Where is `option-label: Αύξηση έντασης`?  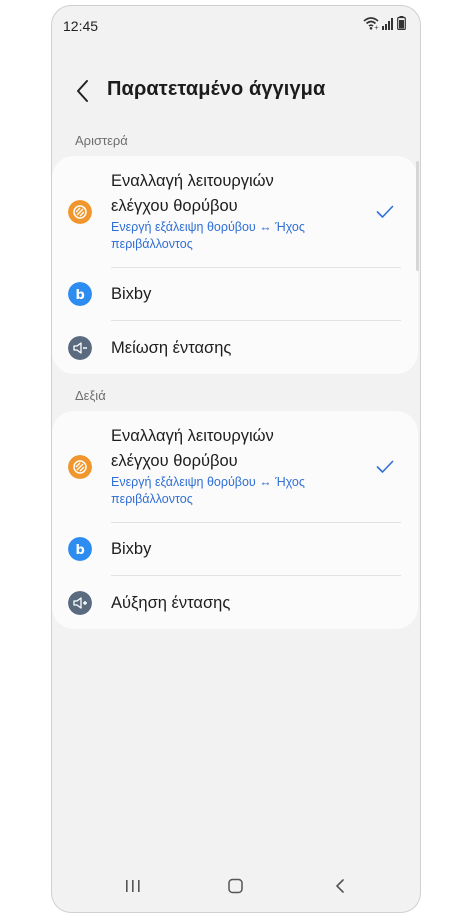 option-label: Αύξηση έντασης is located at coordinates (171, 603).